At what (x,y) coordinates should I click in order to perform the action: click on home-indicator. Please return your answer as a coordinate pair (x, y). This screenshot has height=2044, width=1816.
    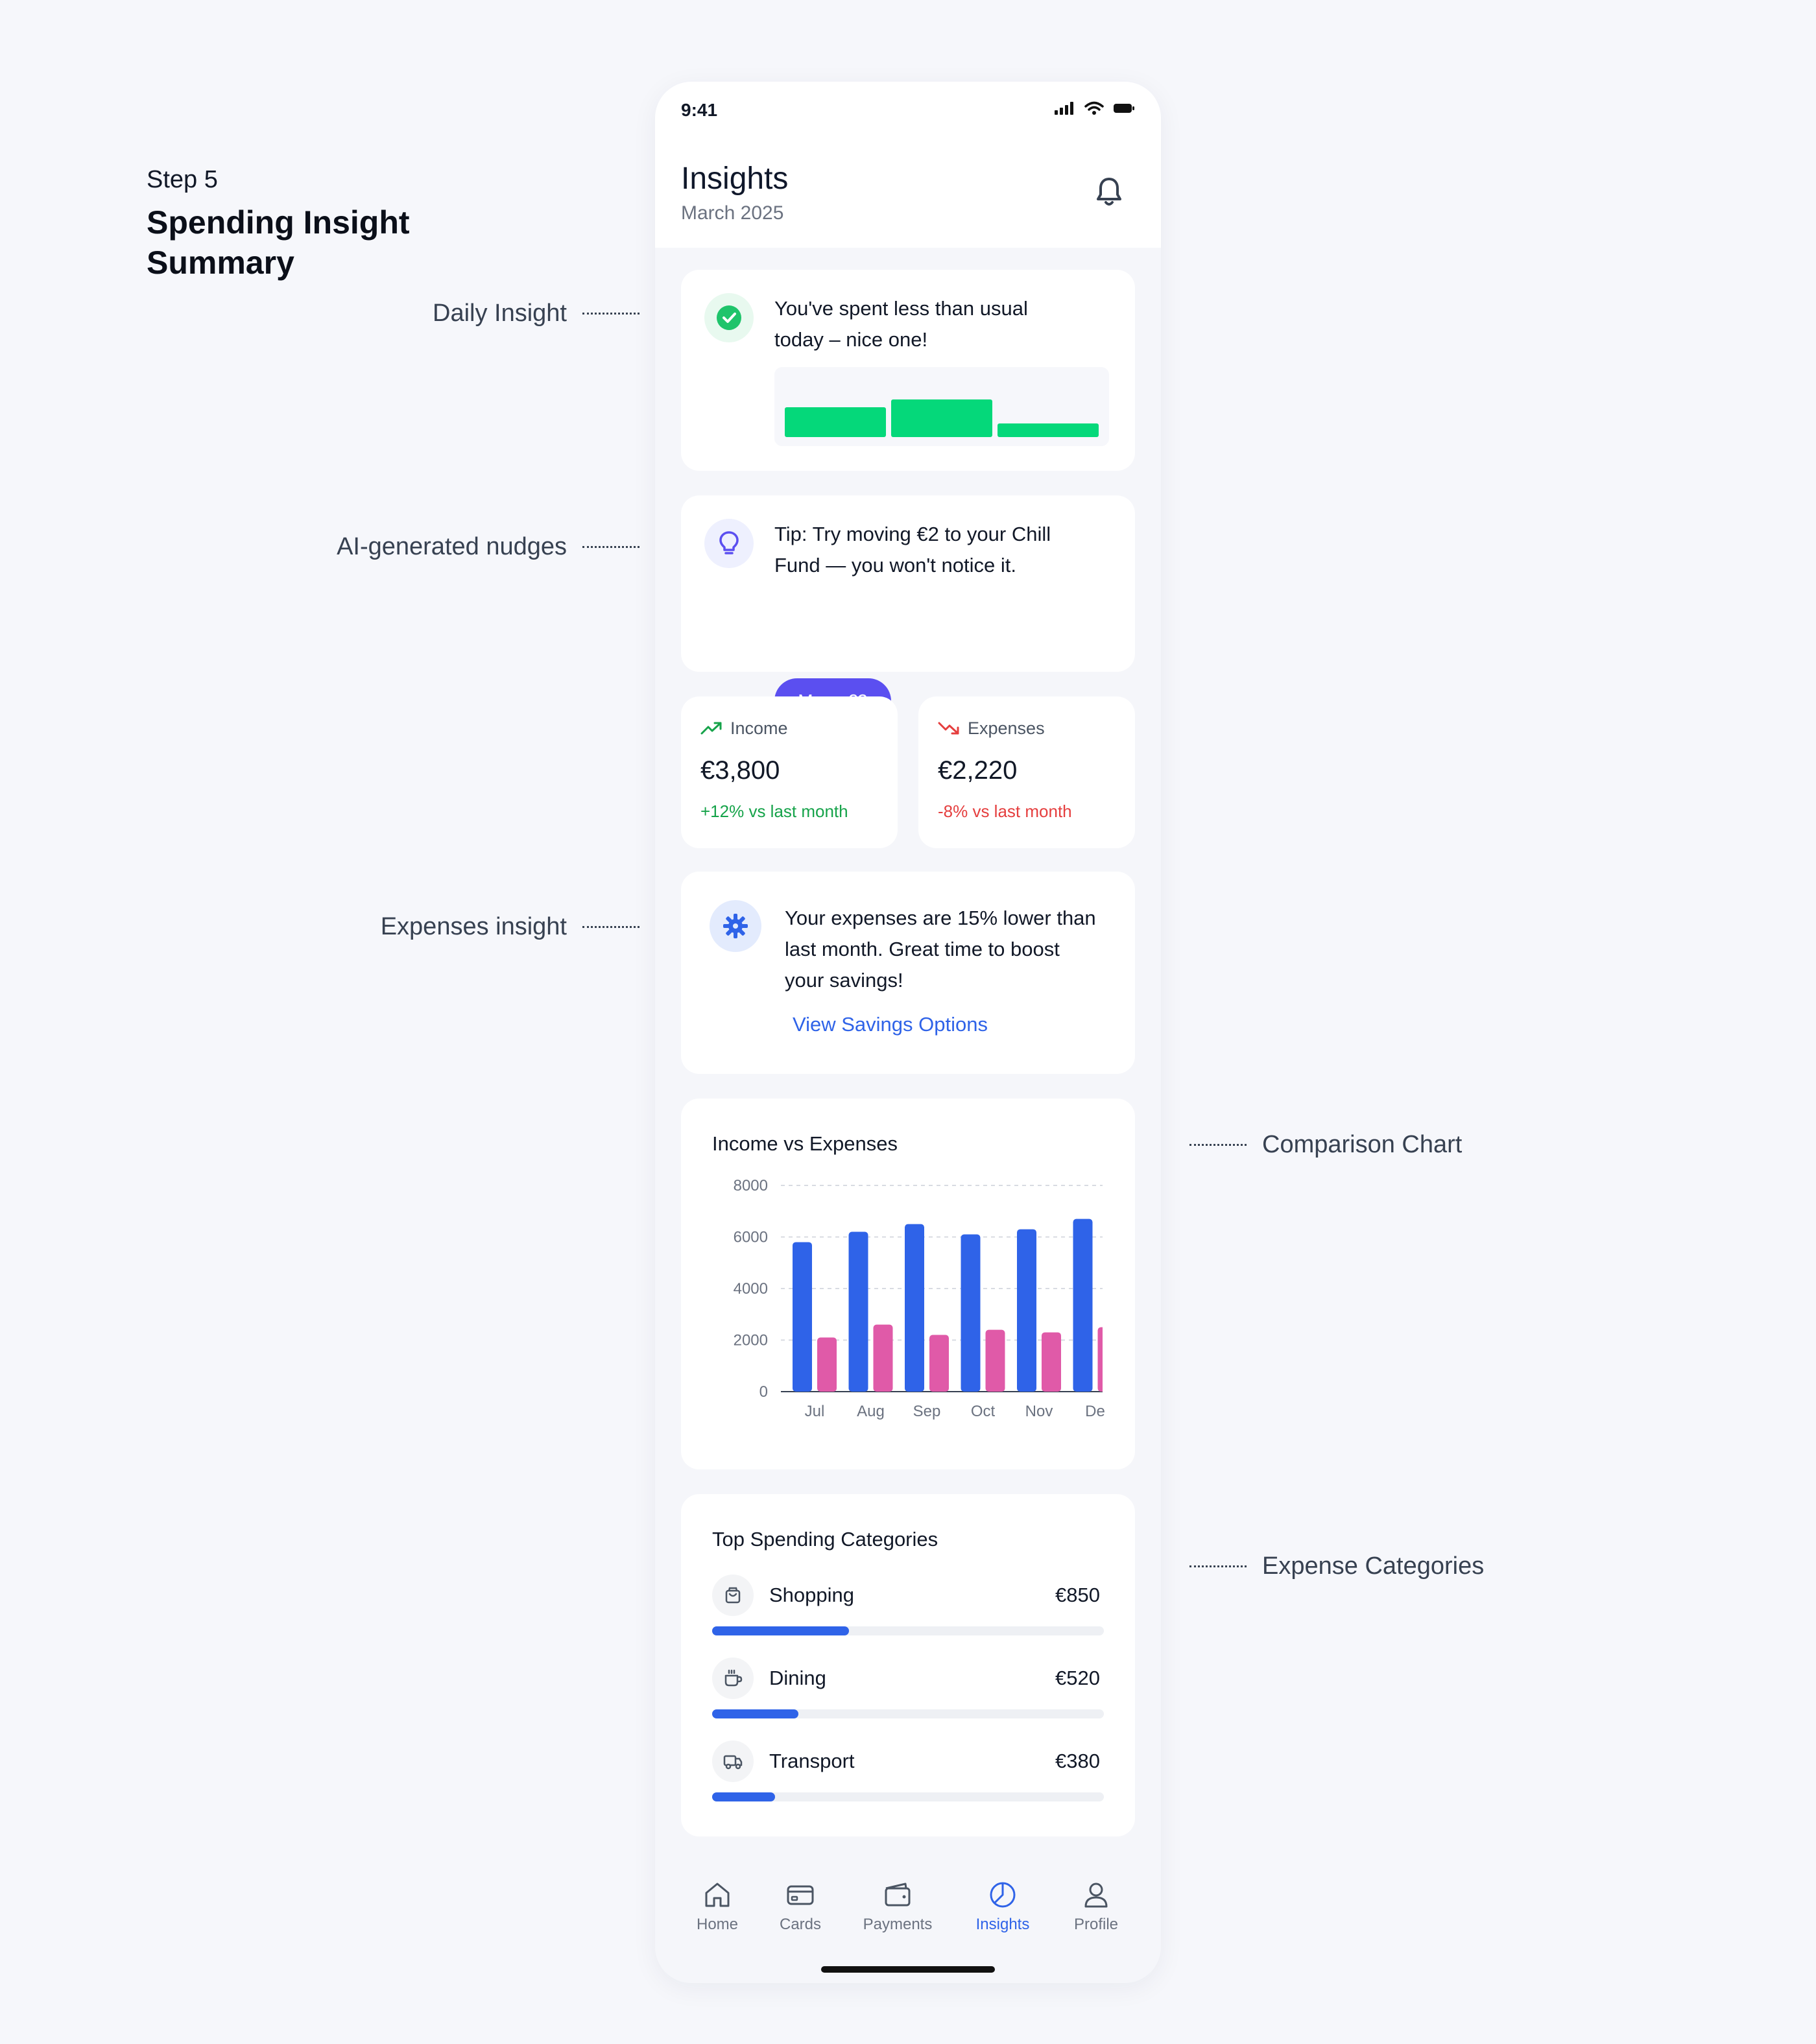
    Looking at the image, I should click on (908, 1969).